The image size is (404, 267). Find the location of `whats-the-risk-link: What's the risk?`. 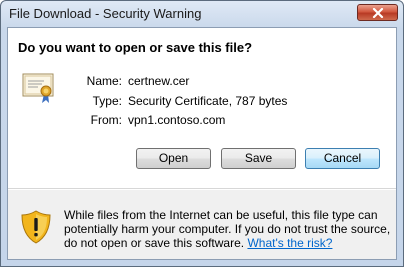

whats-the-risk-link: What's the risk? is located at coordinates (289, 243).